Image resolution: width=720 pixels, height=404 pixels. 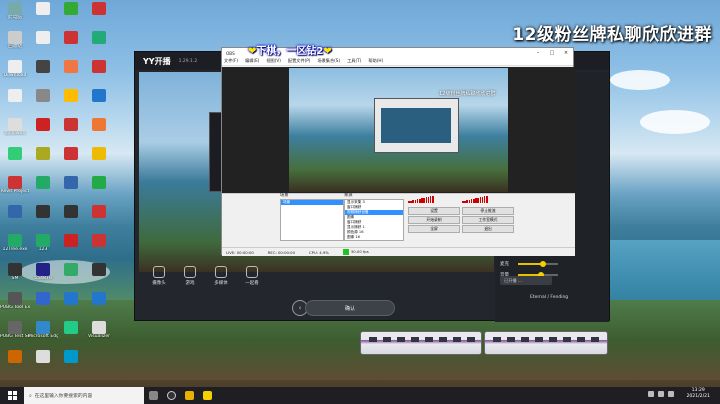 What do you see at coordinates (171, 395) in the screenshot?
I see `obs-taskbar-icon` at bounding box center [171, 395].